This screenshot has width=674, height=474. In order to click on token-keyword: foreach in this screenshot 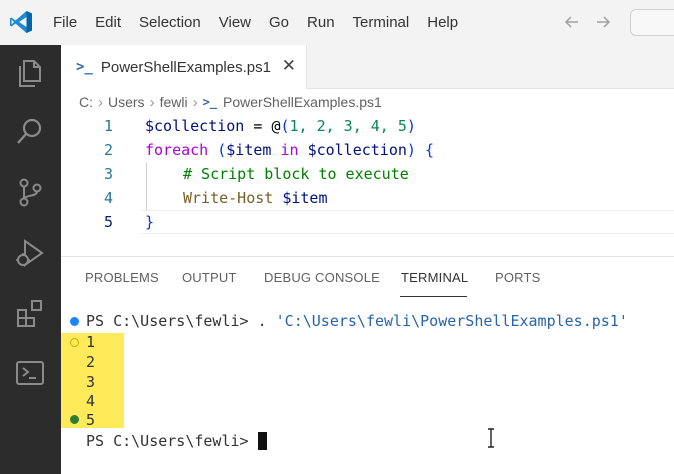, I will do `click(177, 150)`.